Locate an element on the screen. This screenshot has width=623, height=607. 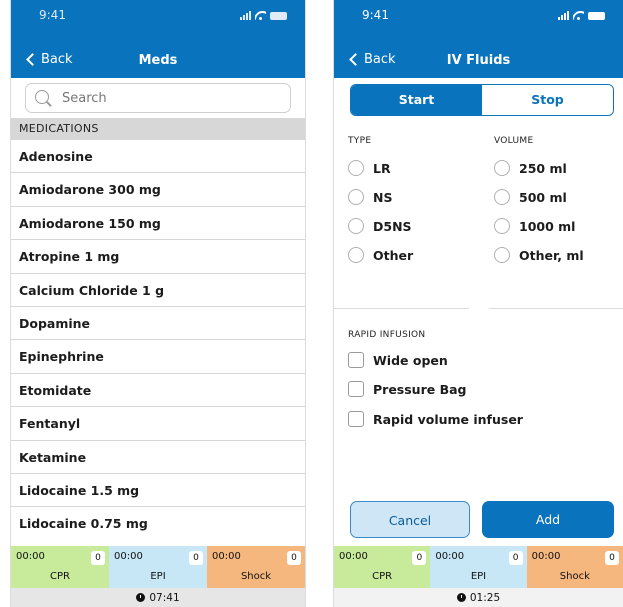
rapid-option-wide-open: Wide open is located at coordinates (398, 360).